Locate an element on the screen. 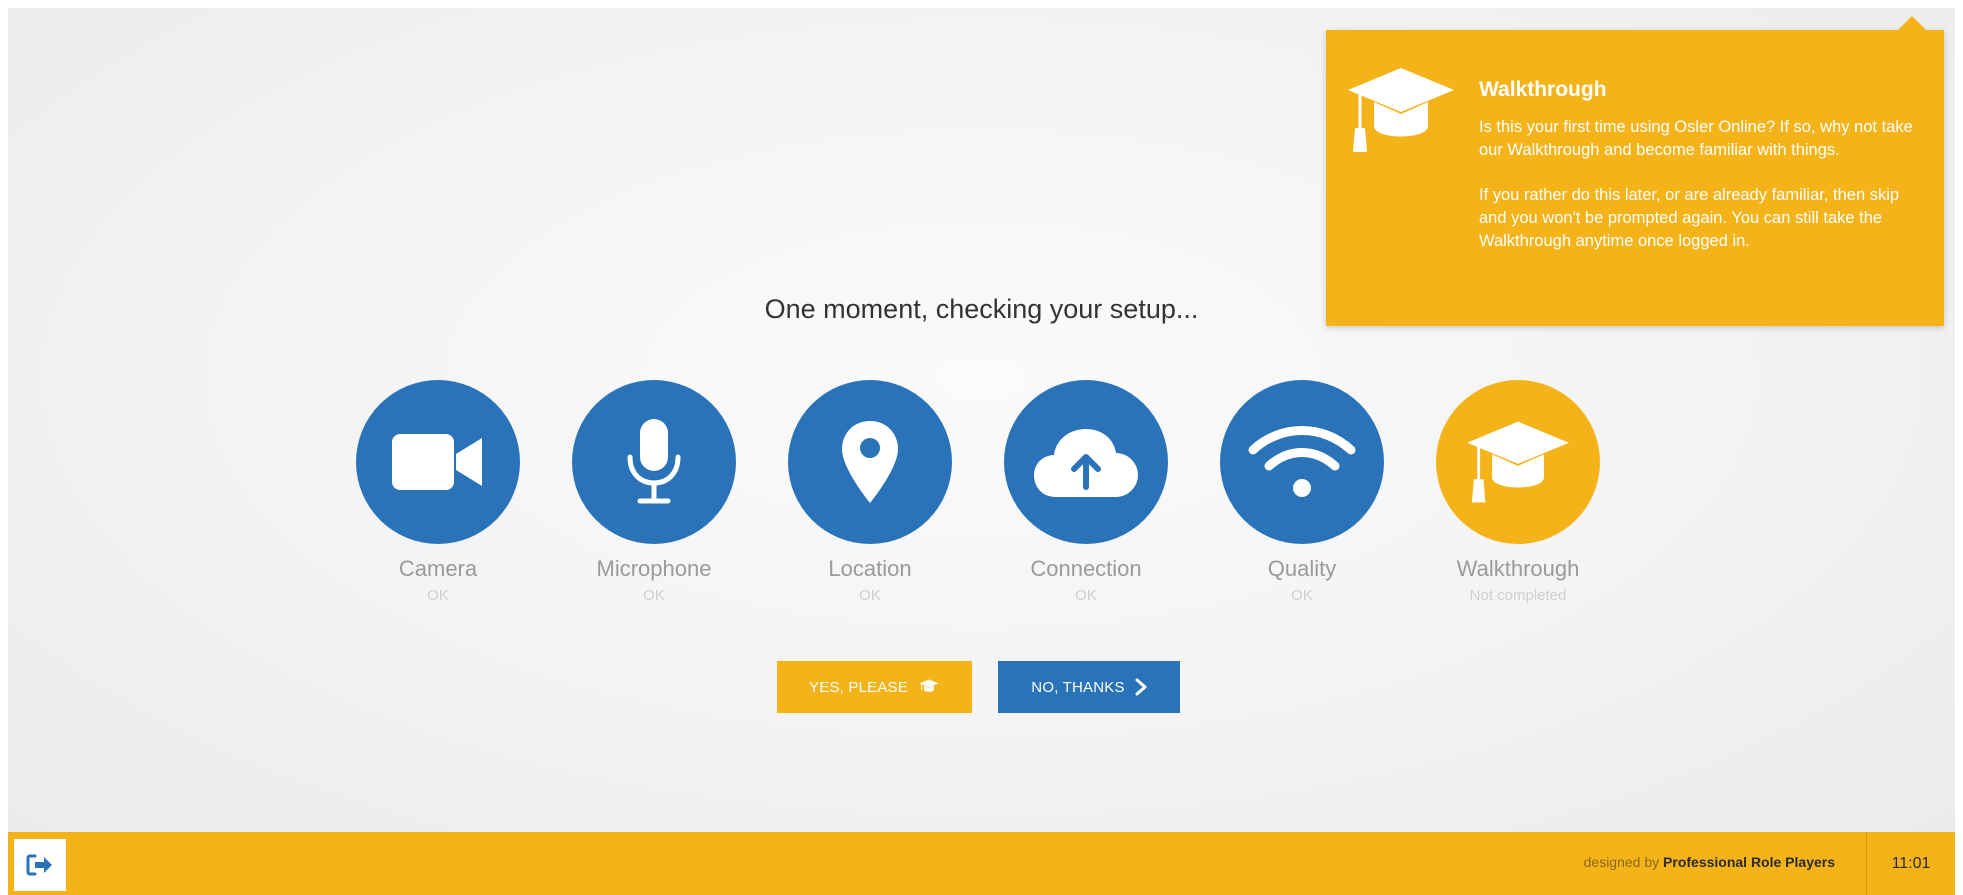  microphone-icon is located at coordinates (654, 461).